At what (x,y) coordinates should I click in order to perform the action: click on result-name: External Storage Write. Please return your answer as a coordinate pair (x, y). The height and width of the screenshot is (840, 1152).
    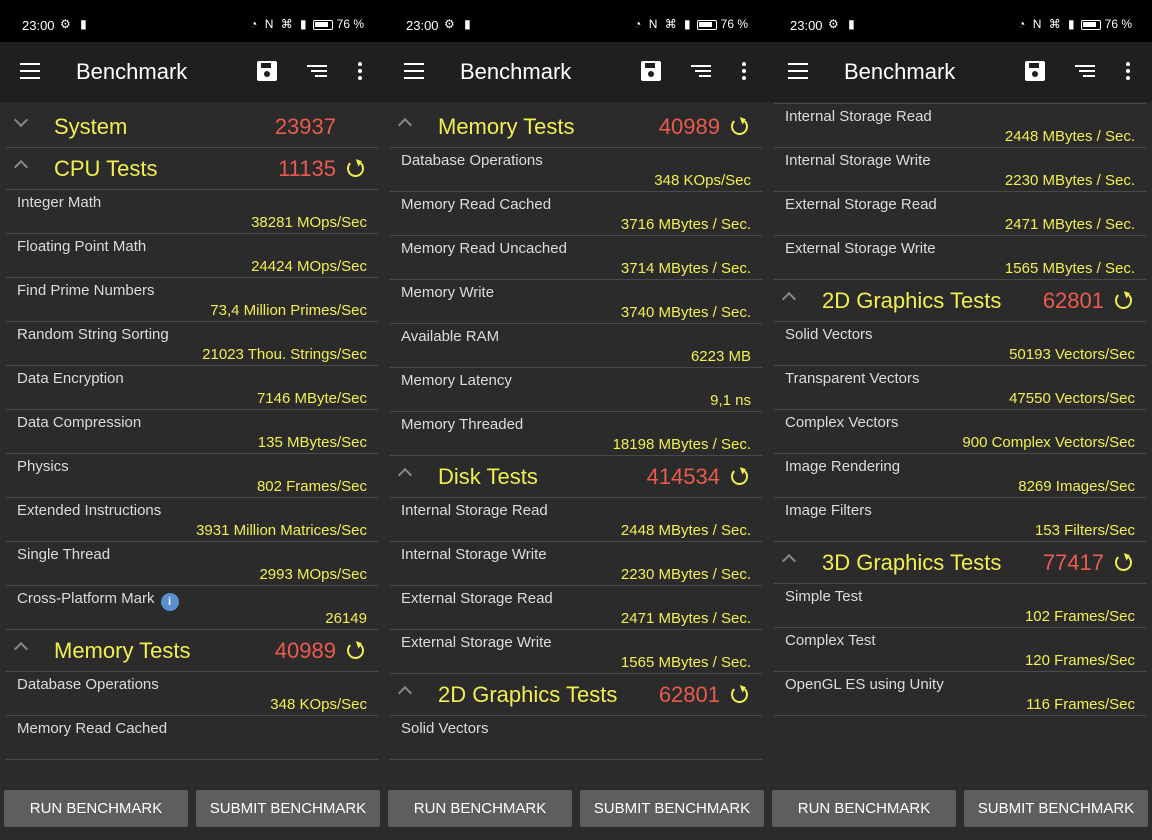
    Looking at the image, I should click on (860, 248).